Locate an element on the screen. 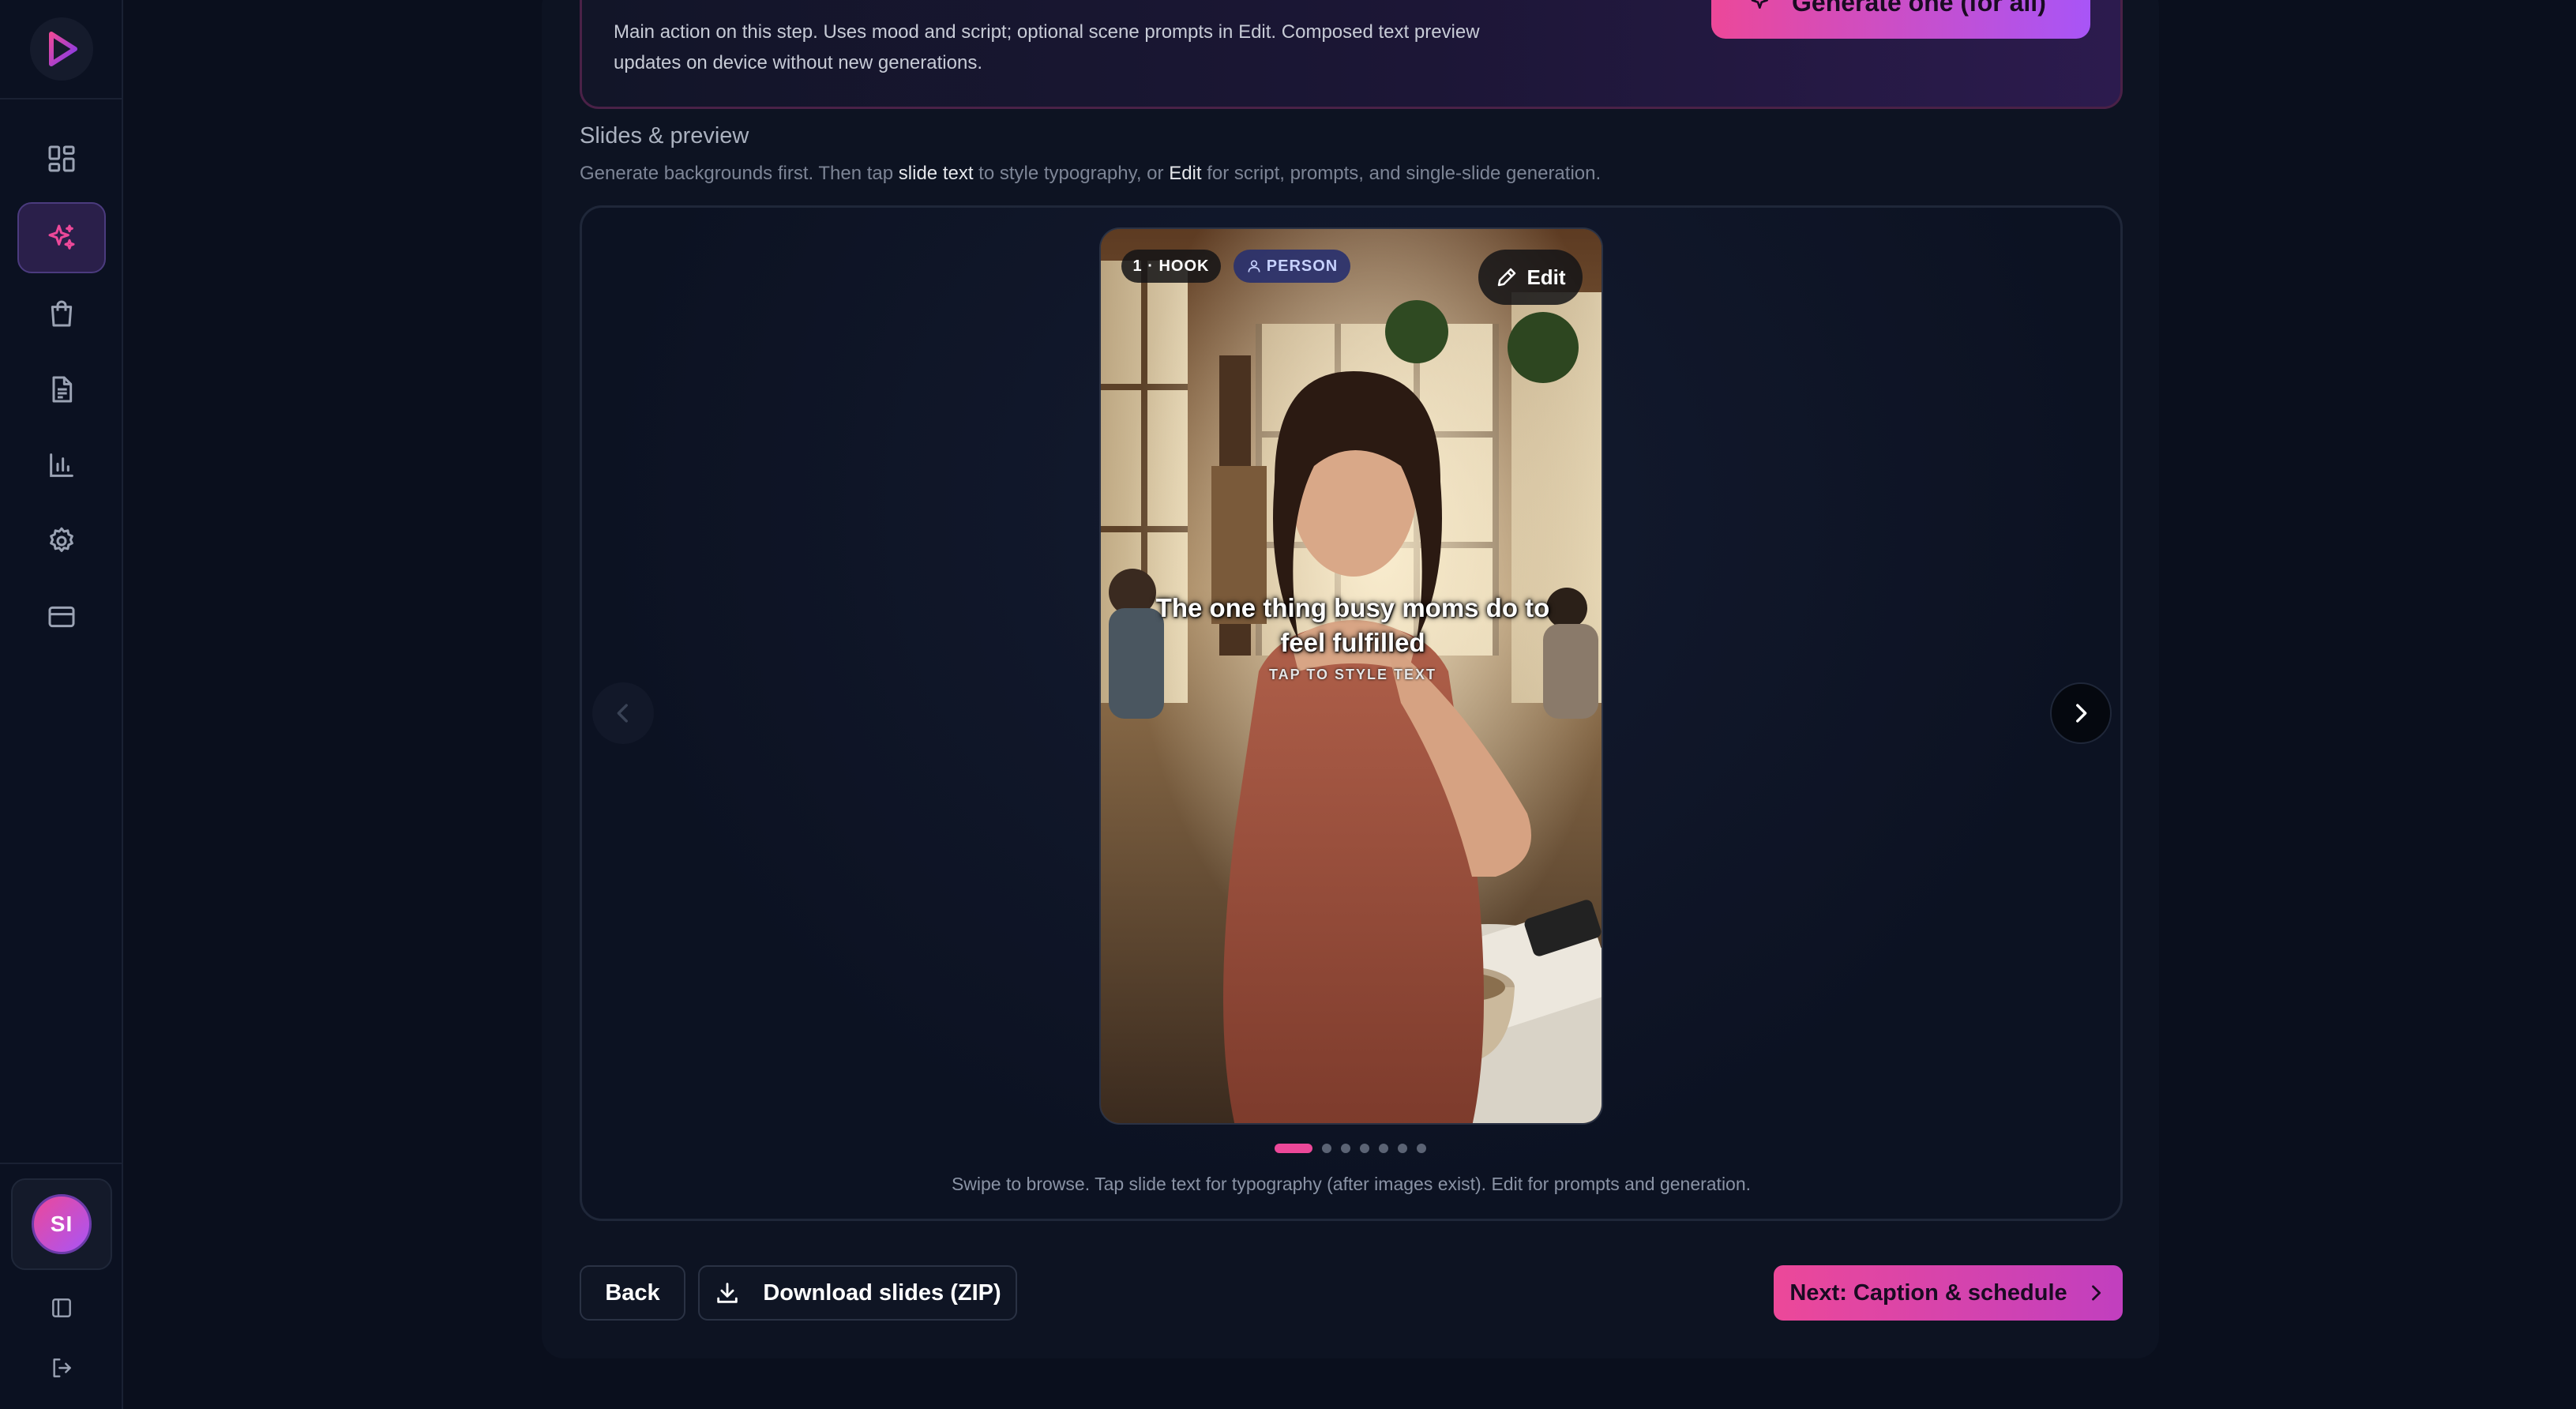 This screenshot has height=1409, width=2576. back-label: Back is located at coordinates (632, 1292).